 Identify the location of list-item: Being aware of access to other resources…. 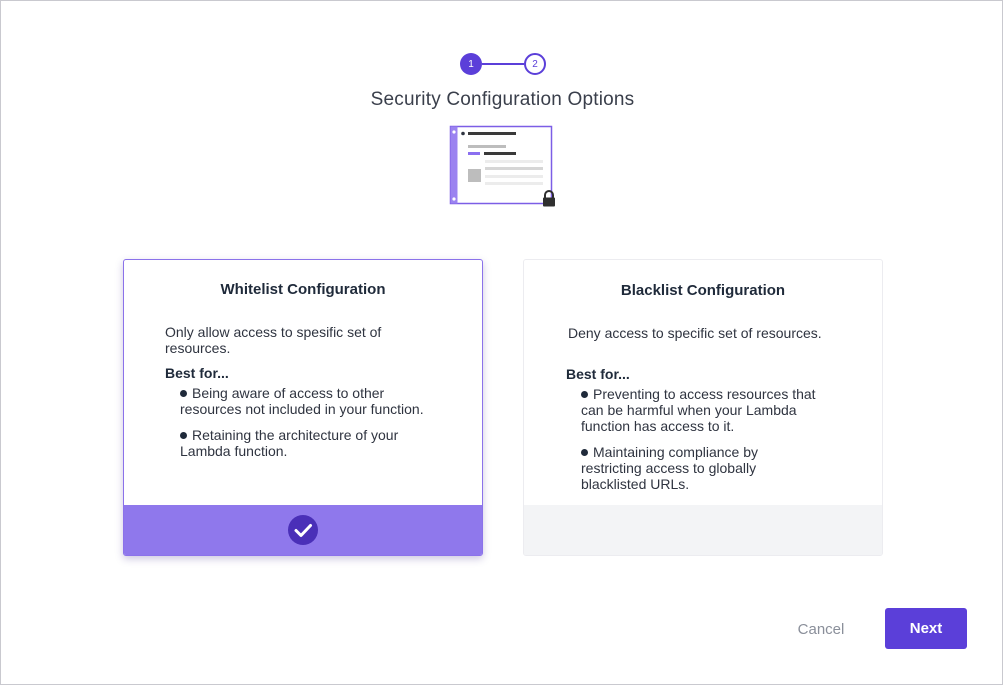
(305, 401).